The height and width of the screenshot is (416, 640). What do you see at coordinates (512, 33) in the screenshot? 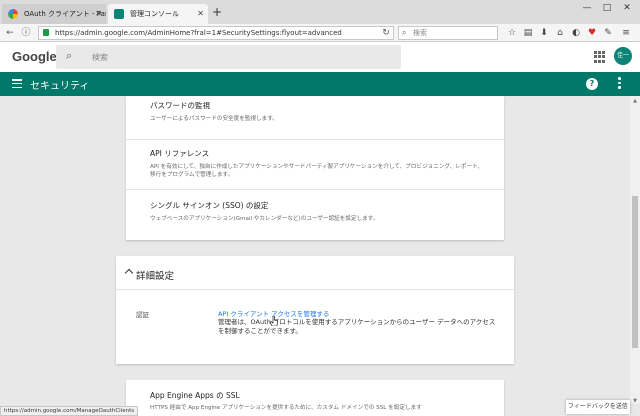
I see `bookmark-star-icon: ☆` at bounding box center [512, 33].